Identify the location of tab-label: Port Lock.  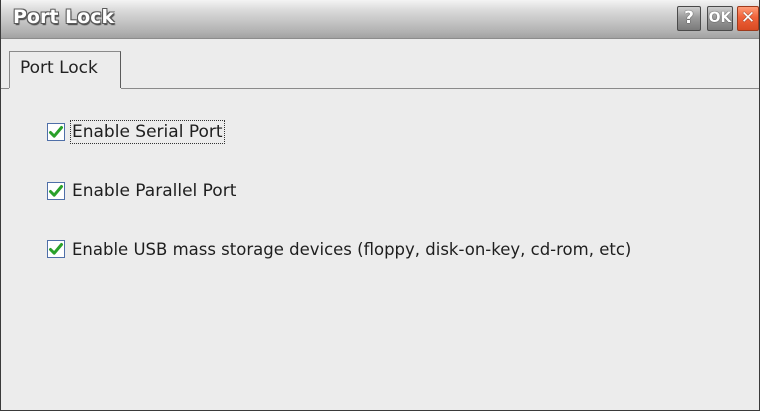
(59, 68).